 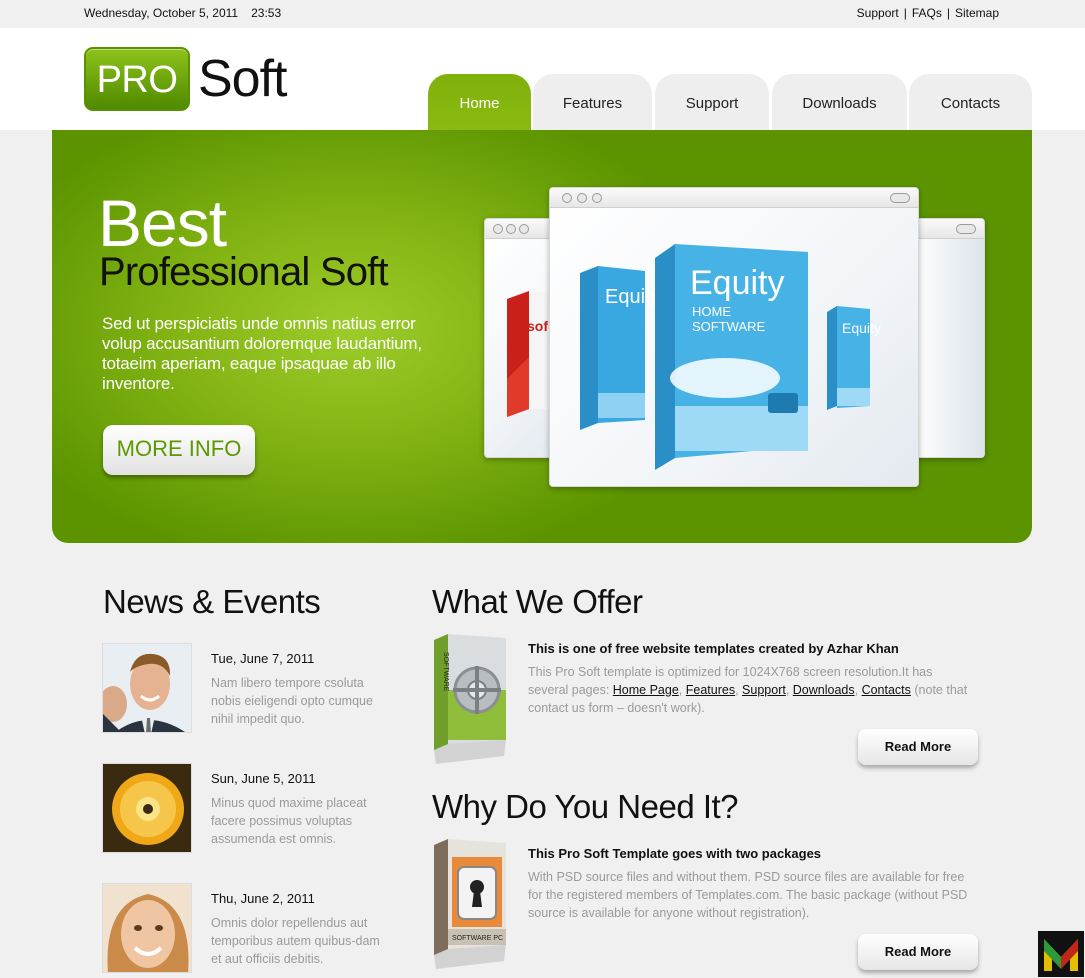 I want to click on software-pc-box-image: SOFTWARE PC, so click(x=470, y=907).